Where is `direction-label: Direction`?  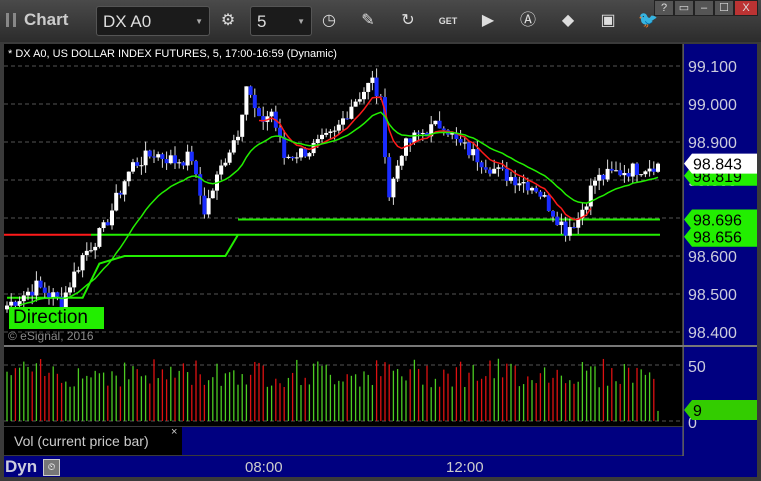
direction-label: Direction is located at coordinates (56, 318).